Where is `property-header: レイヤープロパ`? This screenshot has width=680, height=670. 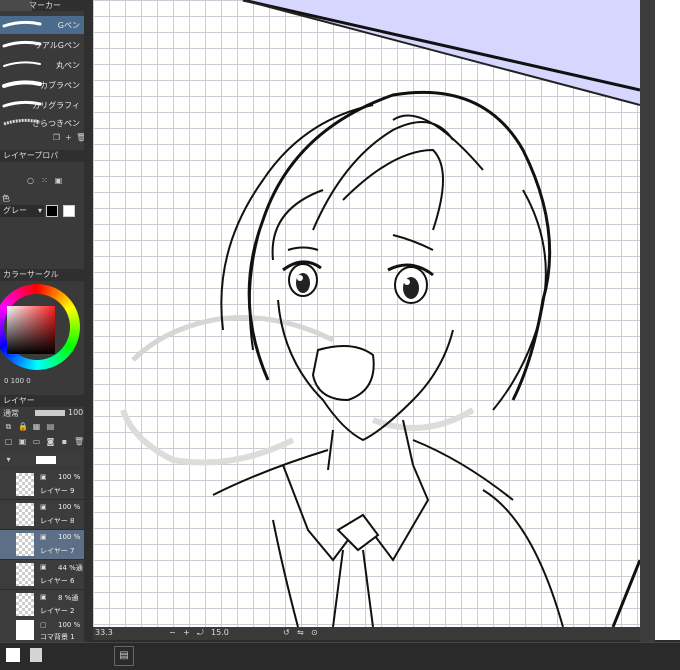 property-header: レイヤープロパ is located at coordinates (46, 156).